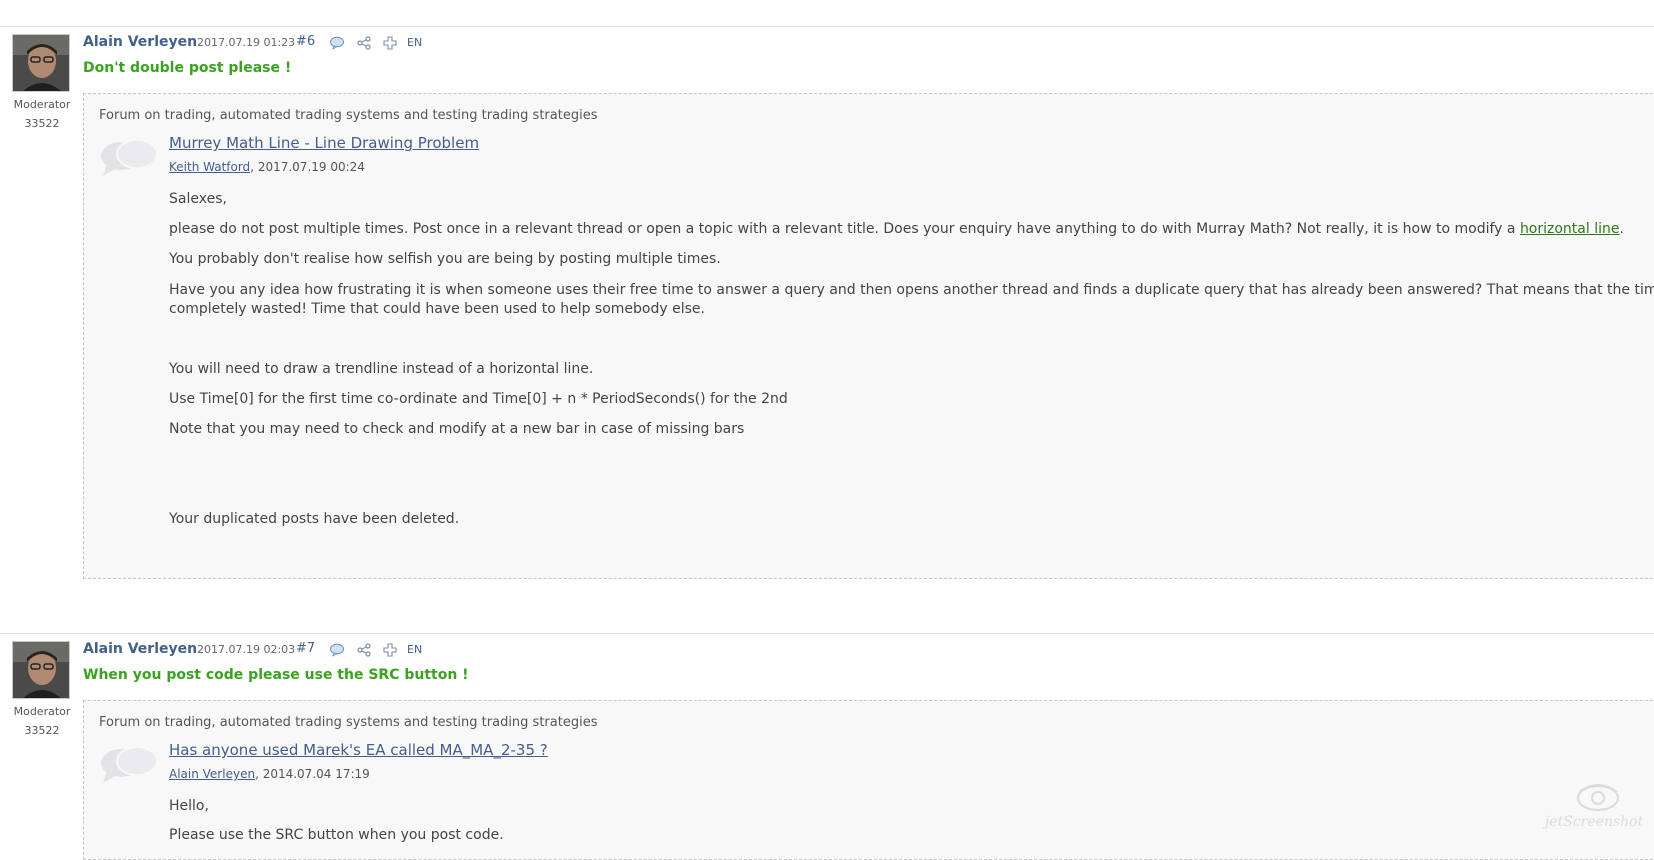  Describe the element at coordinates (305, 648) in the screenshot. I see `post-number-link: #7` at that location.